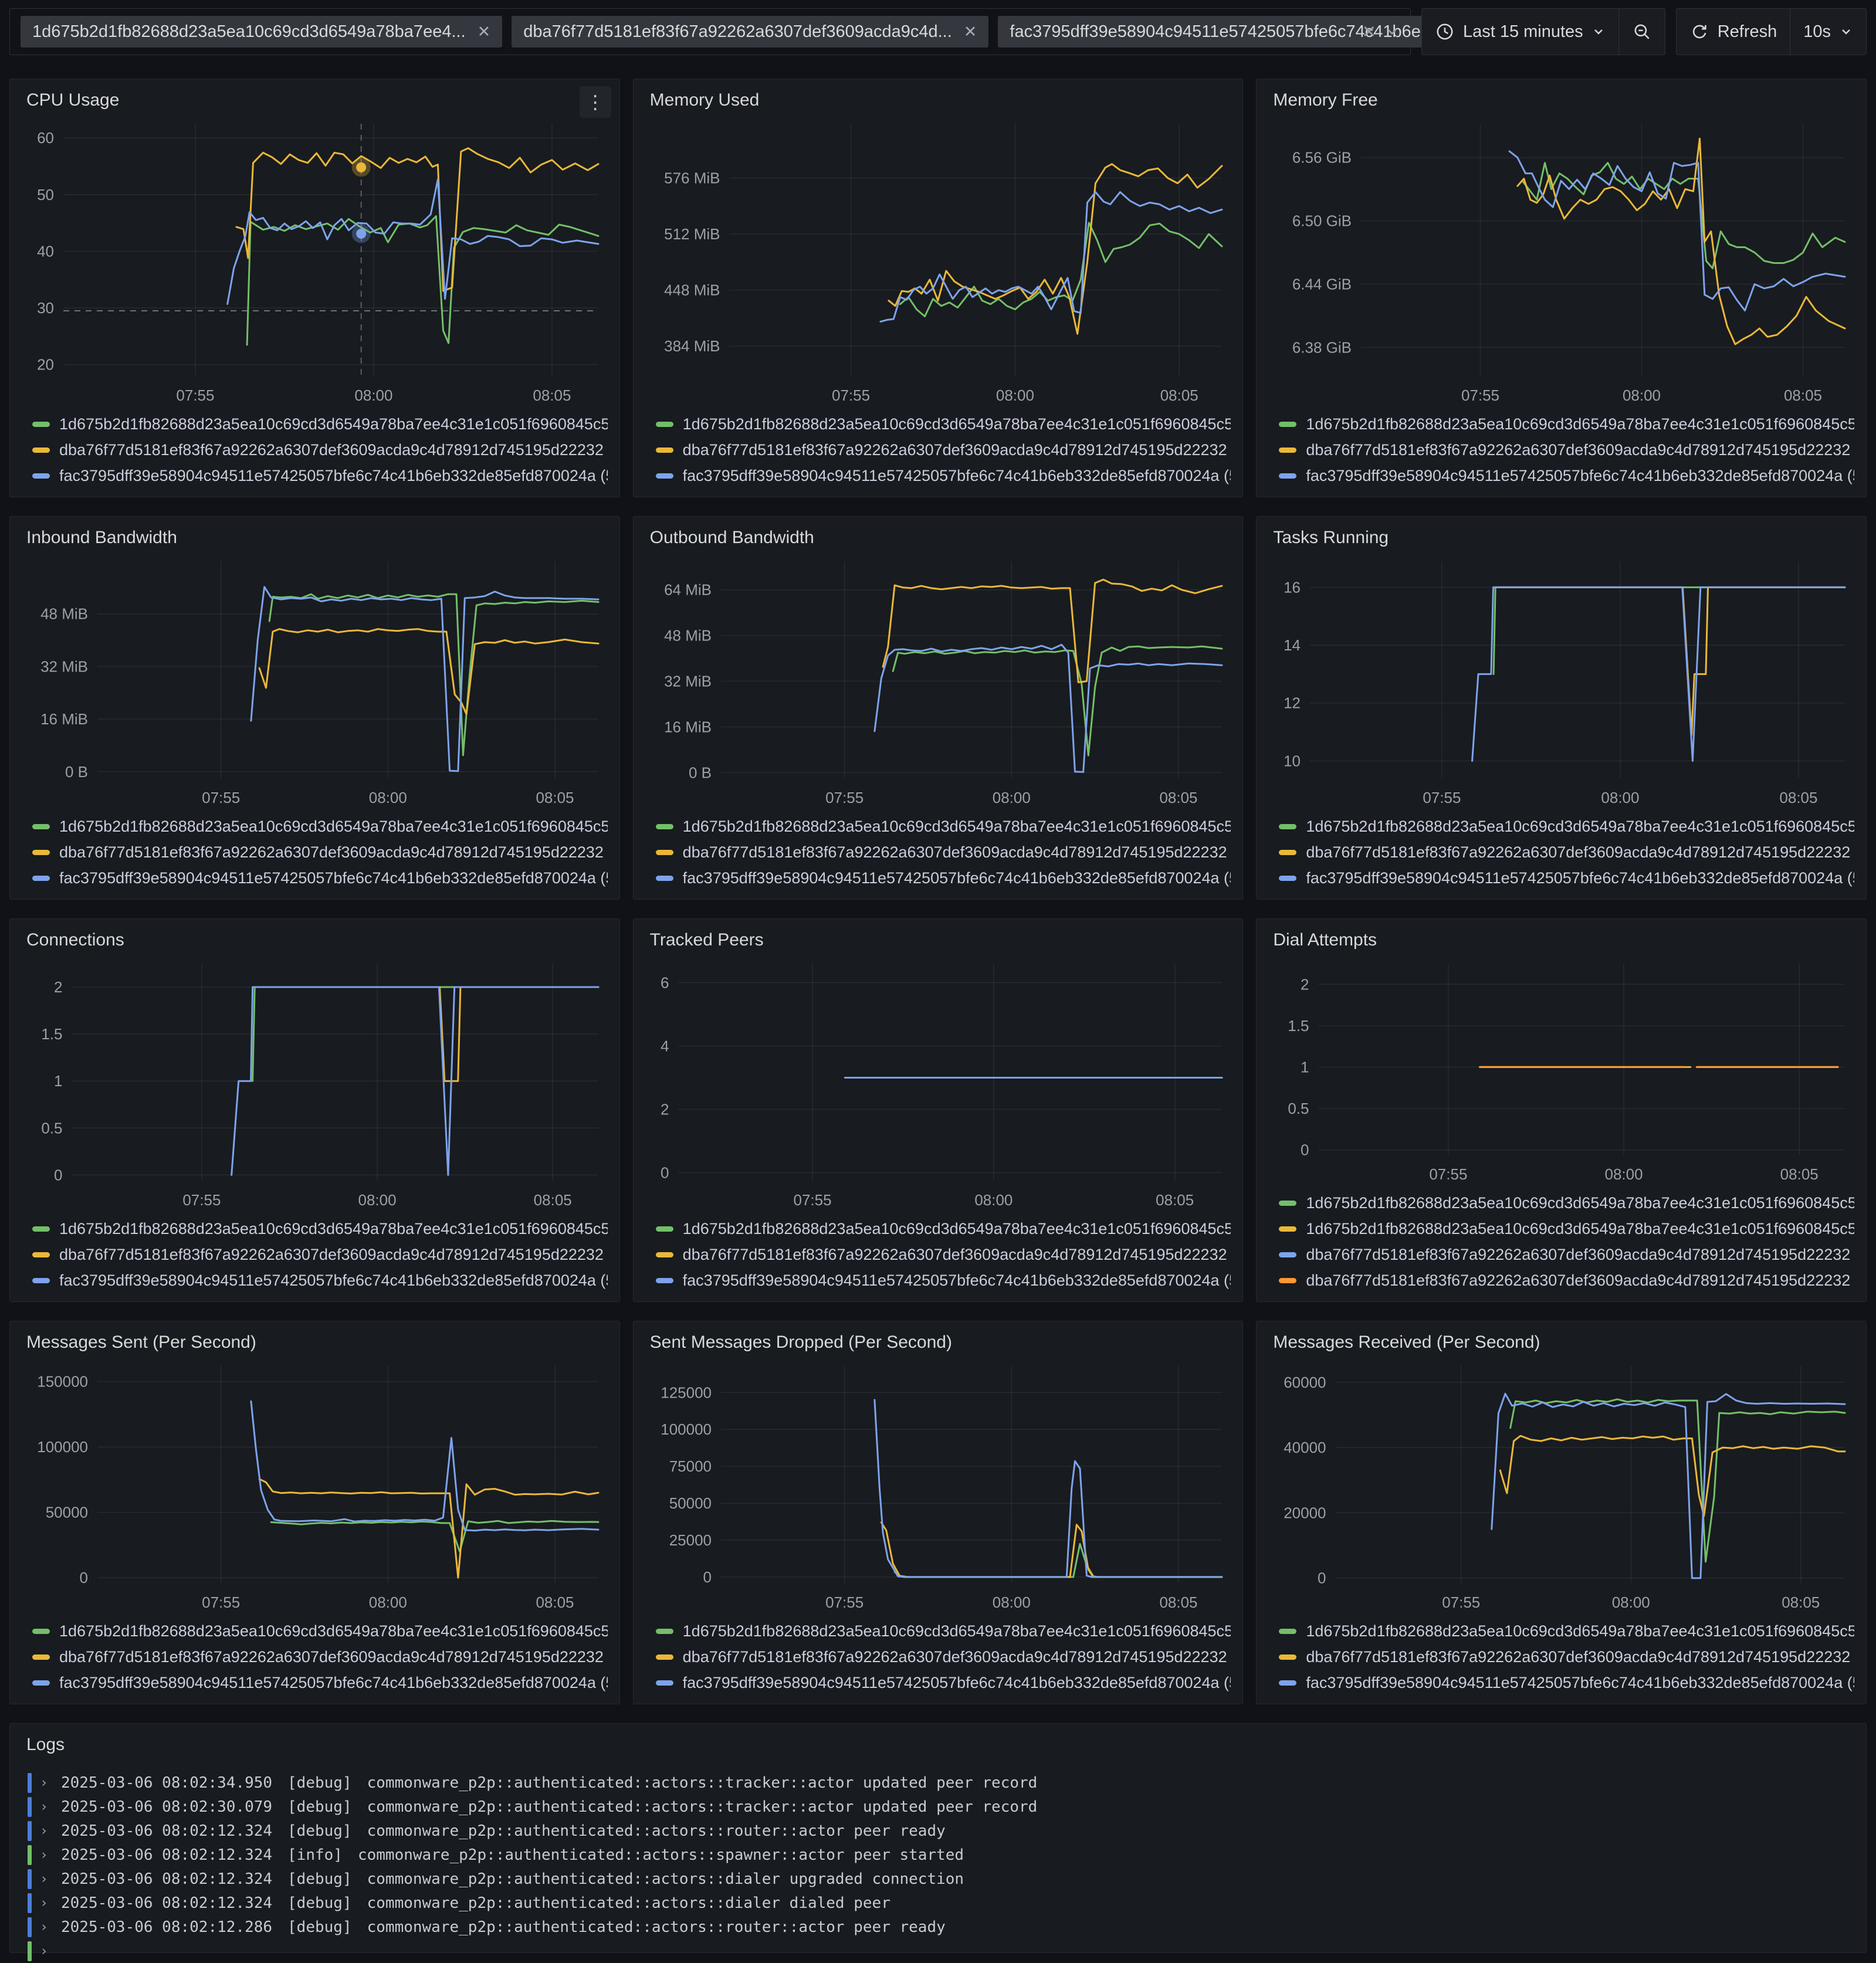 This screenshot has height=1963, width=1876. Describe the element at coordinates (1369, 32) in the screenshot. I see `clear-filters-icon: ✕` at that location.